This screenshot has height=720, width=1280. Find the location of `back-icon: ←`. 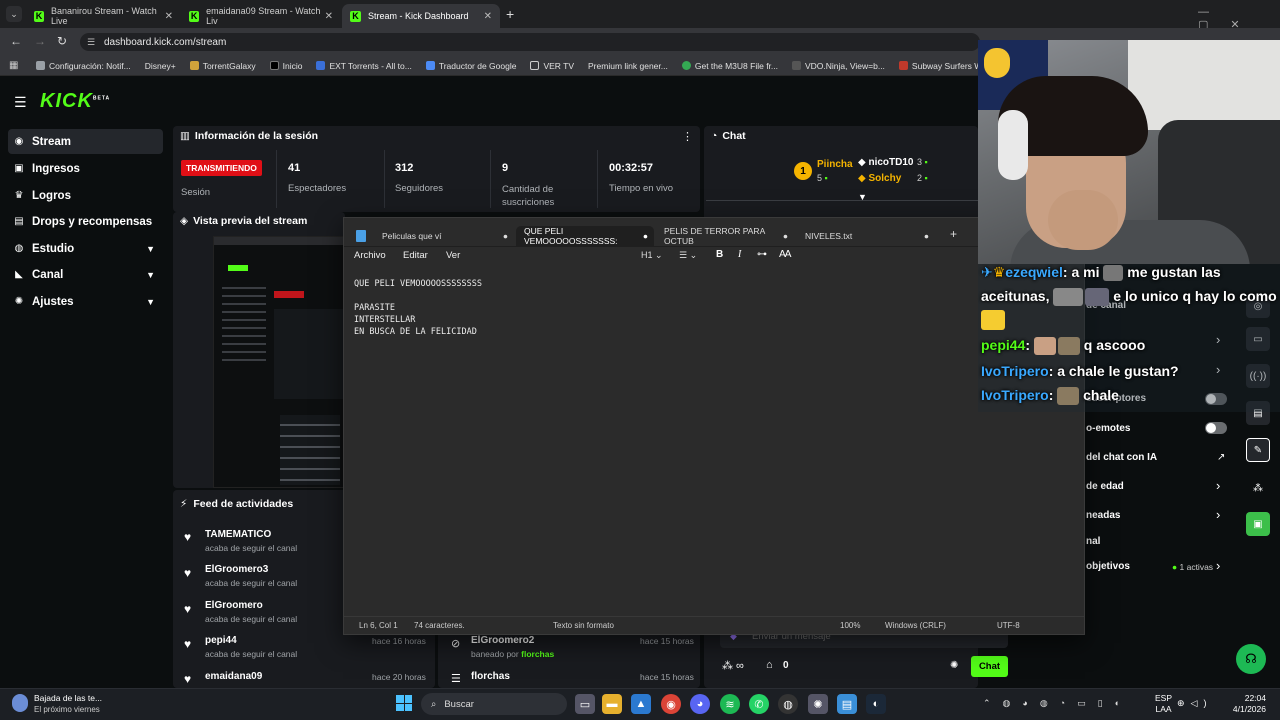

back-icon: ← is located at coordinates (16, 41).